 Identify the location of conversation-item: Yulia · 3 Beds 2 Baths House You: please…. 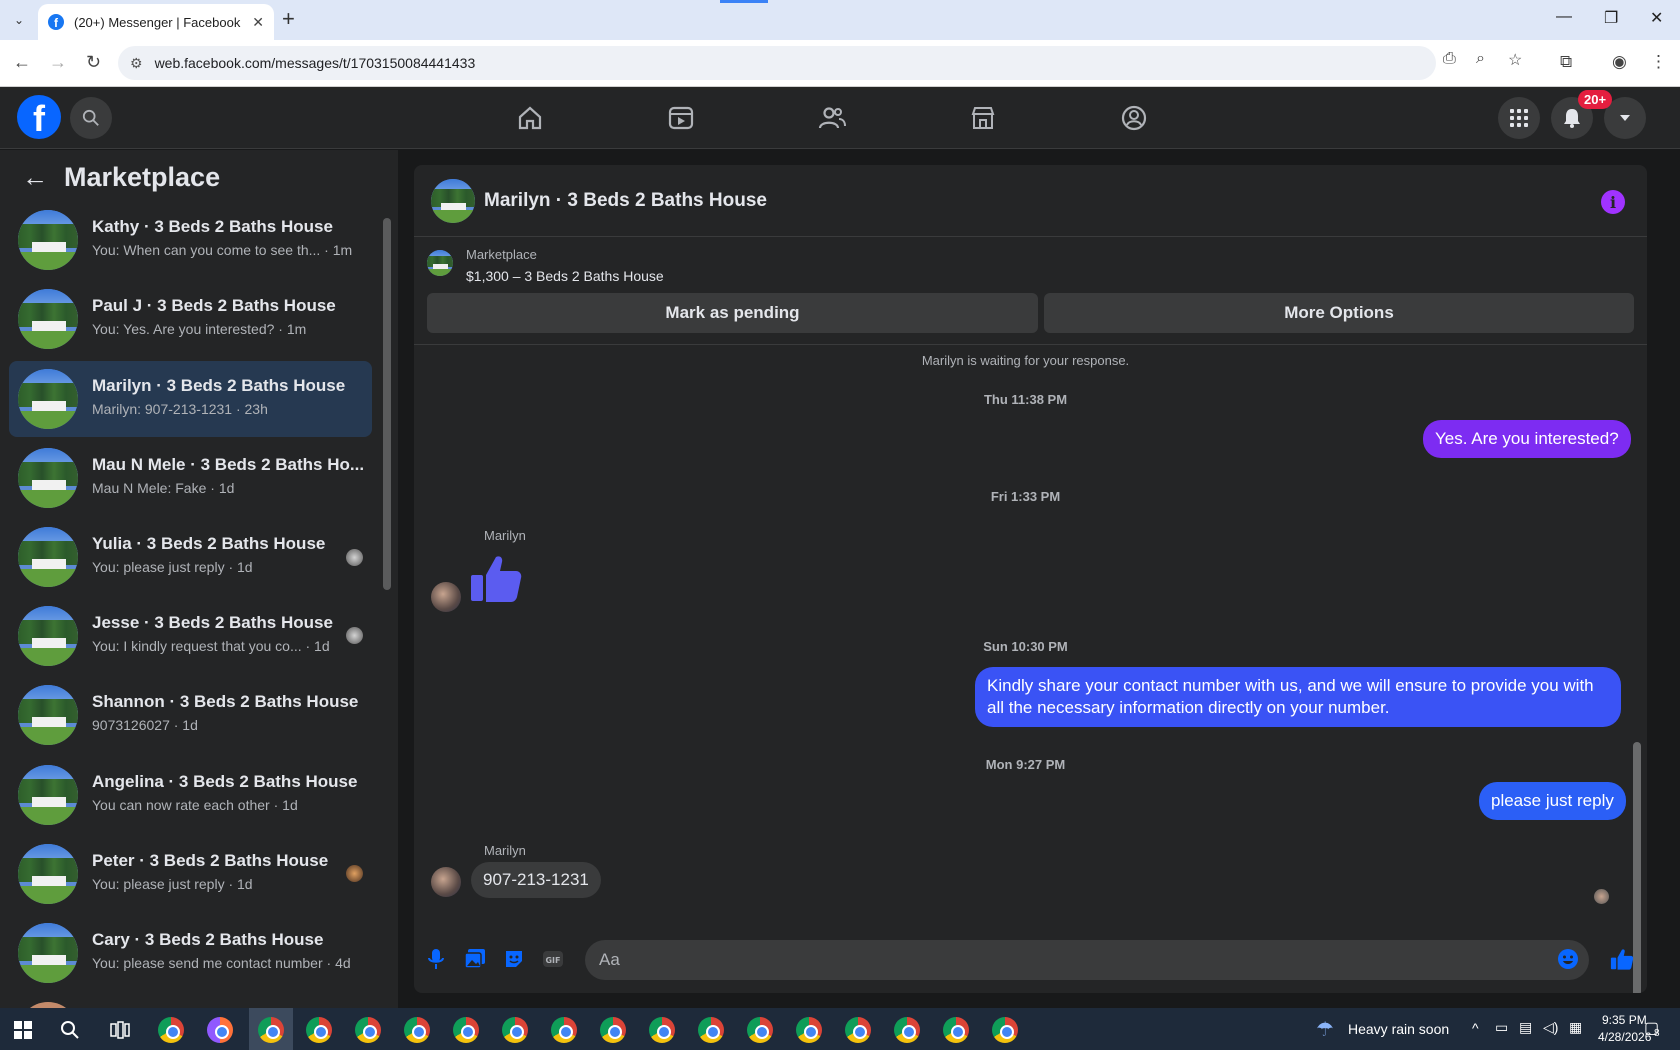
(190, 557).